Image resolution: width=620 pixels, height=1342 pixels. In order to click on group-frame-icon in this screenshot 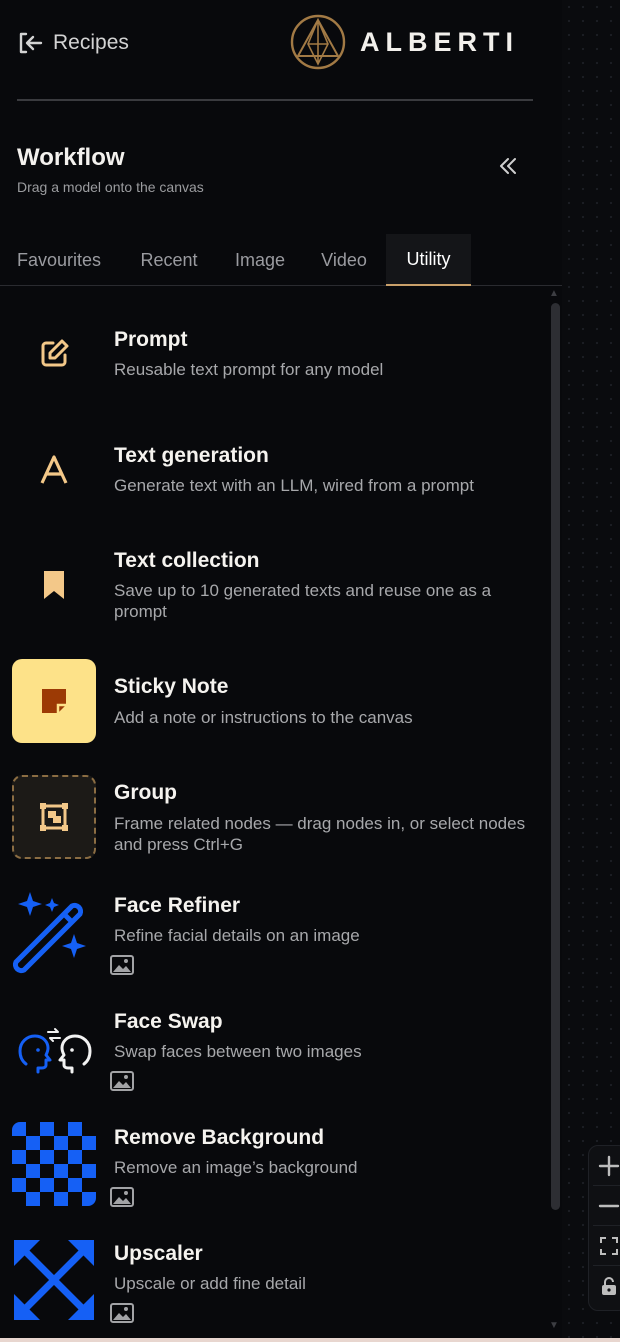, I will do `click(54, 817)`.